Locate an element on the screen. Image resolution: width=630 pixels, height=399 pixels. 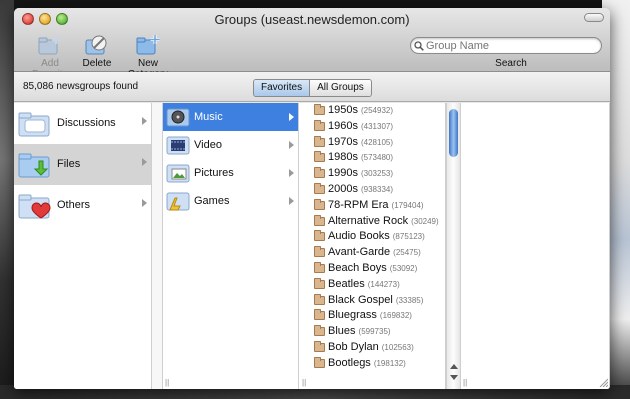
subcategory-pictures: Pictures is located at coordinates (230, 173).